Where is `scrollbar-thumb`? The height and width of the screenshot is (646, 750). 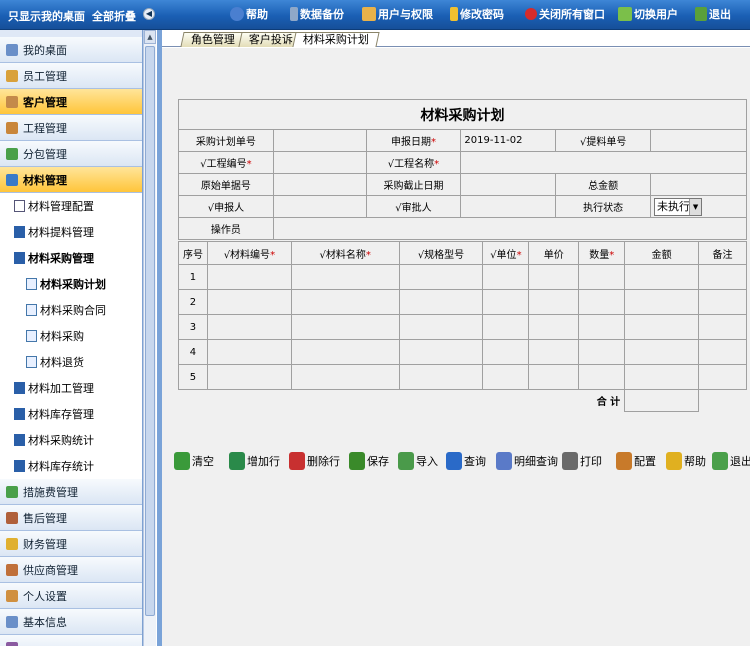 scrollbar-thumb is located at coordinates (150, 331).